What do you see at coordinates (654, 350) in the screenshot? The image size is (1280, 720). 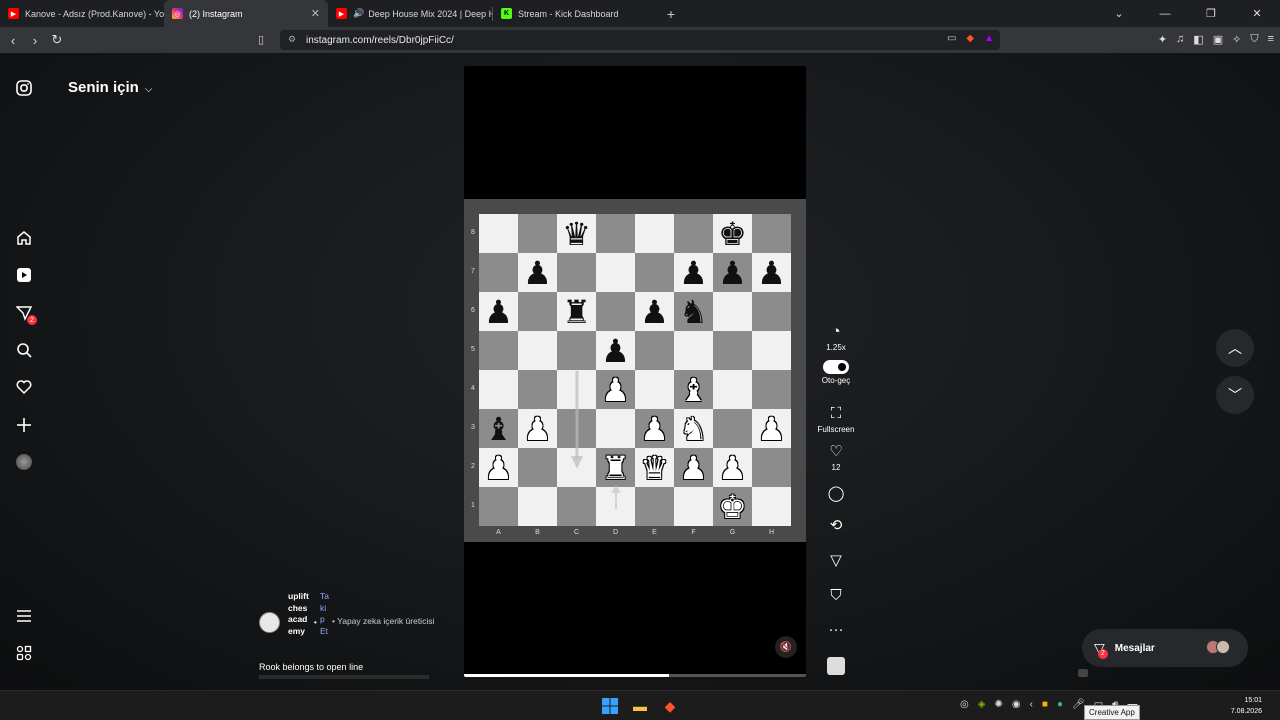 I see `square-e5` at bounding box center [654, 350].